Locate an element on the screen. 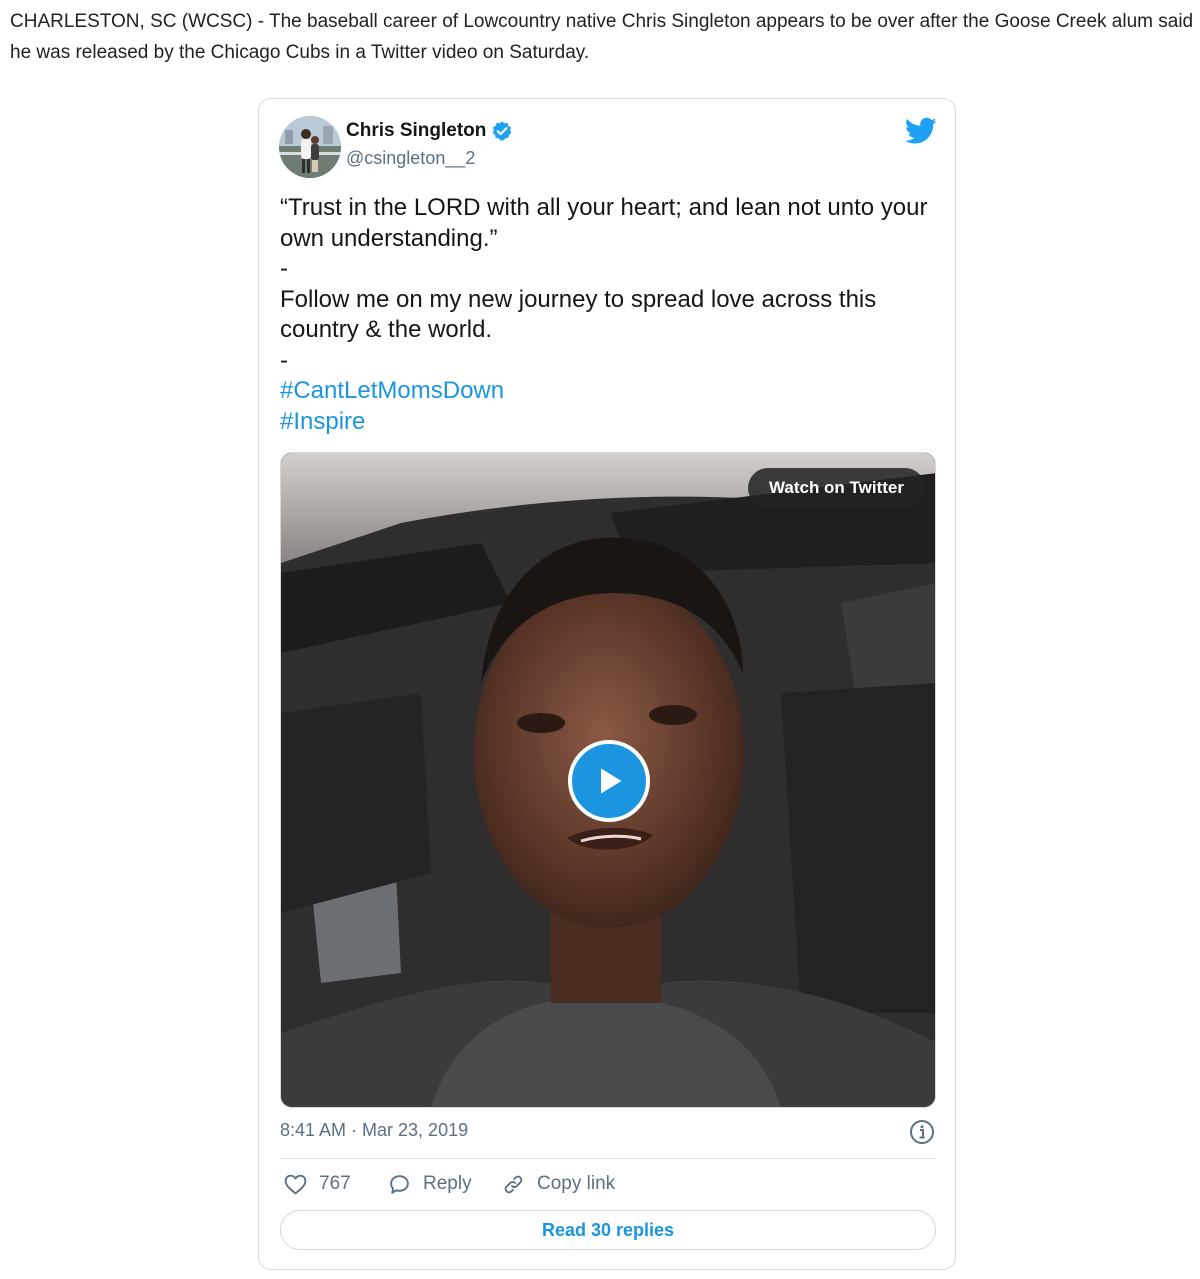  twitter-bird-icon is located at coordinates (921, 131).